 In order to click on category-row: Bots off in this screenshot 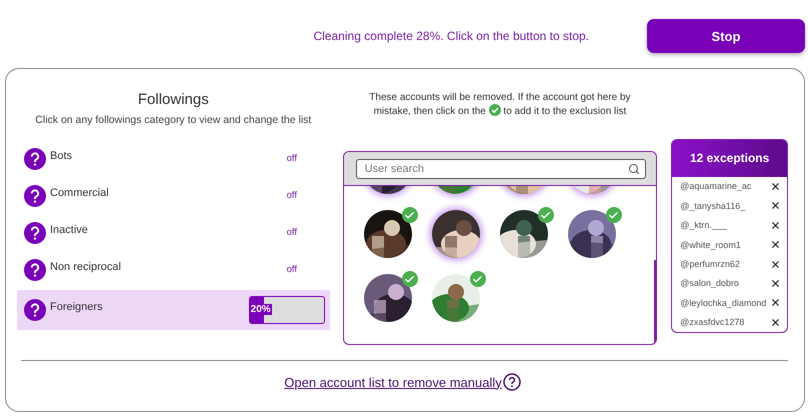, I will do `click(173, 158)`.